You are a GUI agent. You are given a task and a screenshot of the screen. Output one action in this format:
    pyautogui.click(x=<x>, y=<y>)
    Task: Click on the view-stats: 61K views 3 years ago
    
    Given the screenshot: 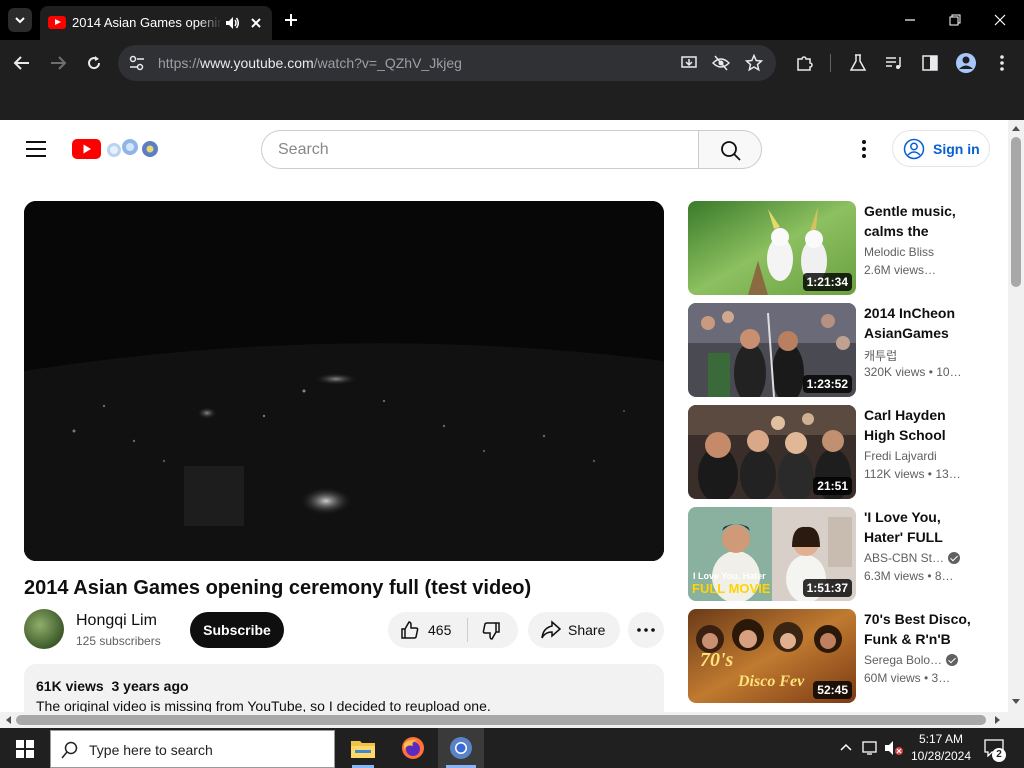 What is the action you would take?
    pyautogui.click(x=112, y=686)
    